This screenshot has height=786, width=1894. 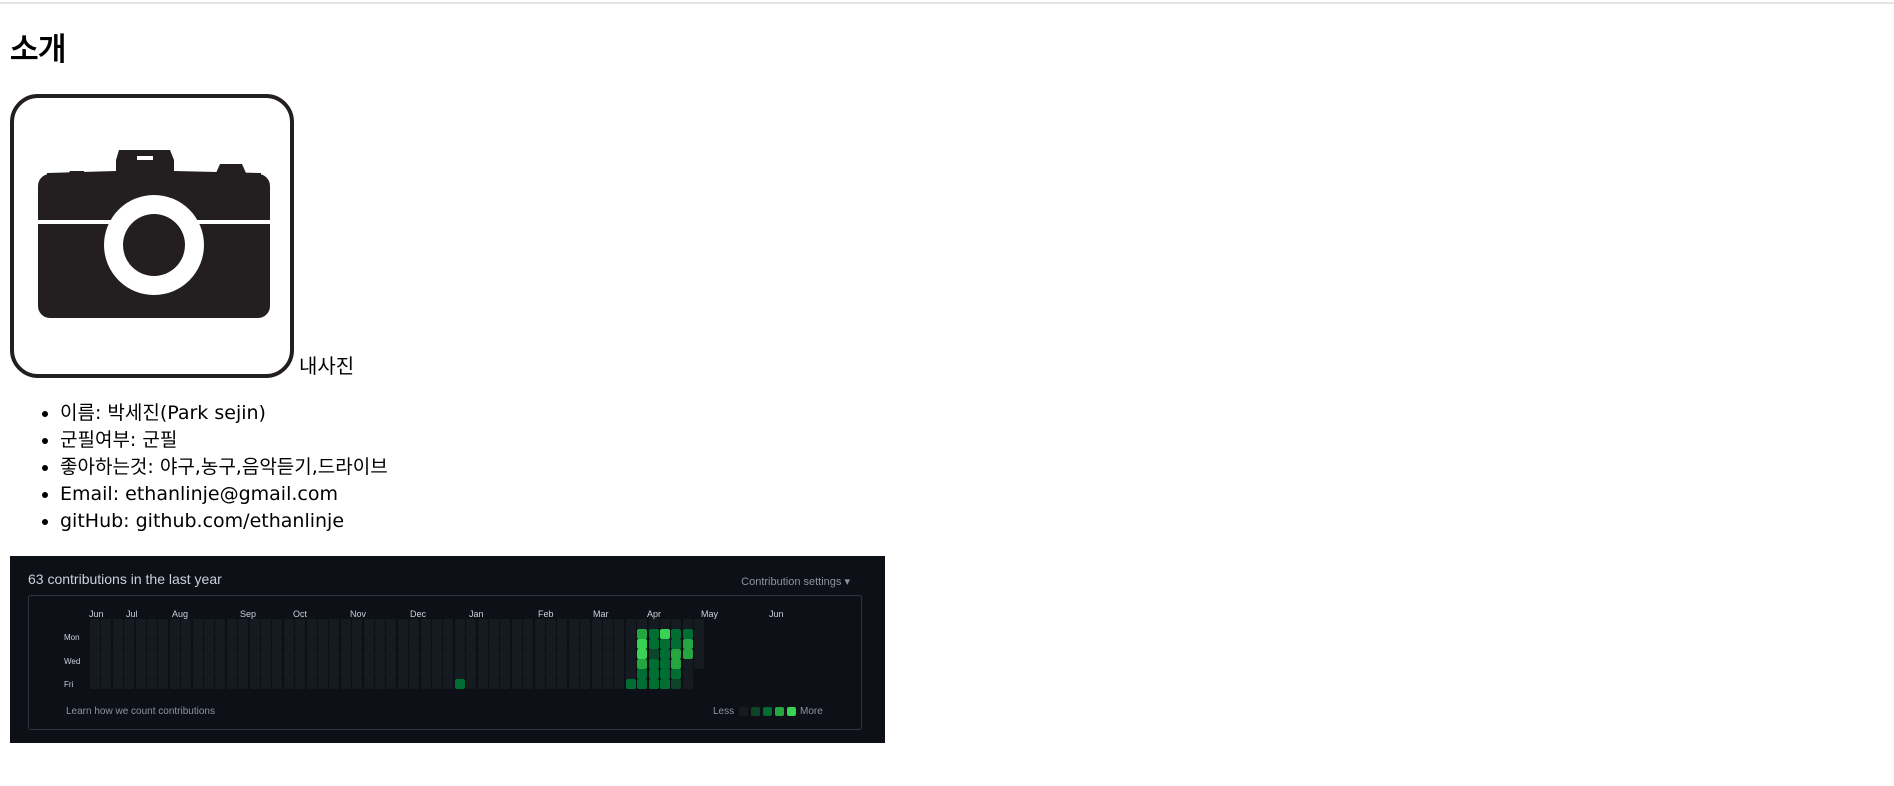 What do you see at coordinates (724, 711) in the screenshot?
I see `legend-less-label: Less` at bounding box center [724, 711].